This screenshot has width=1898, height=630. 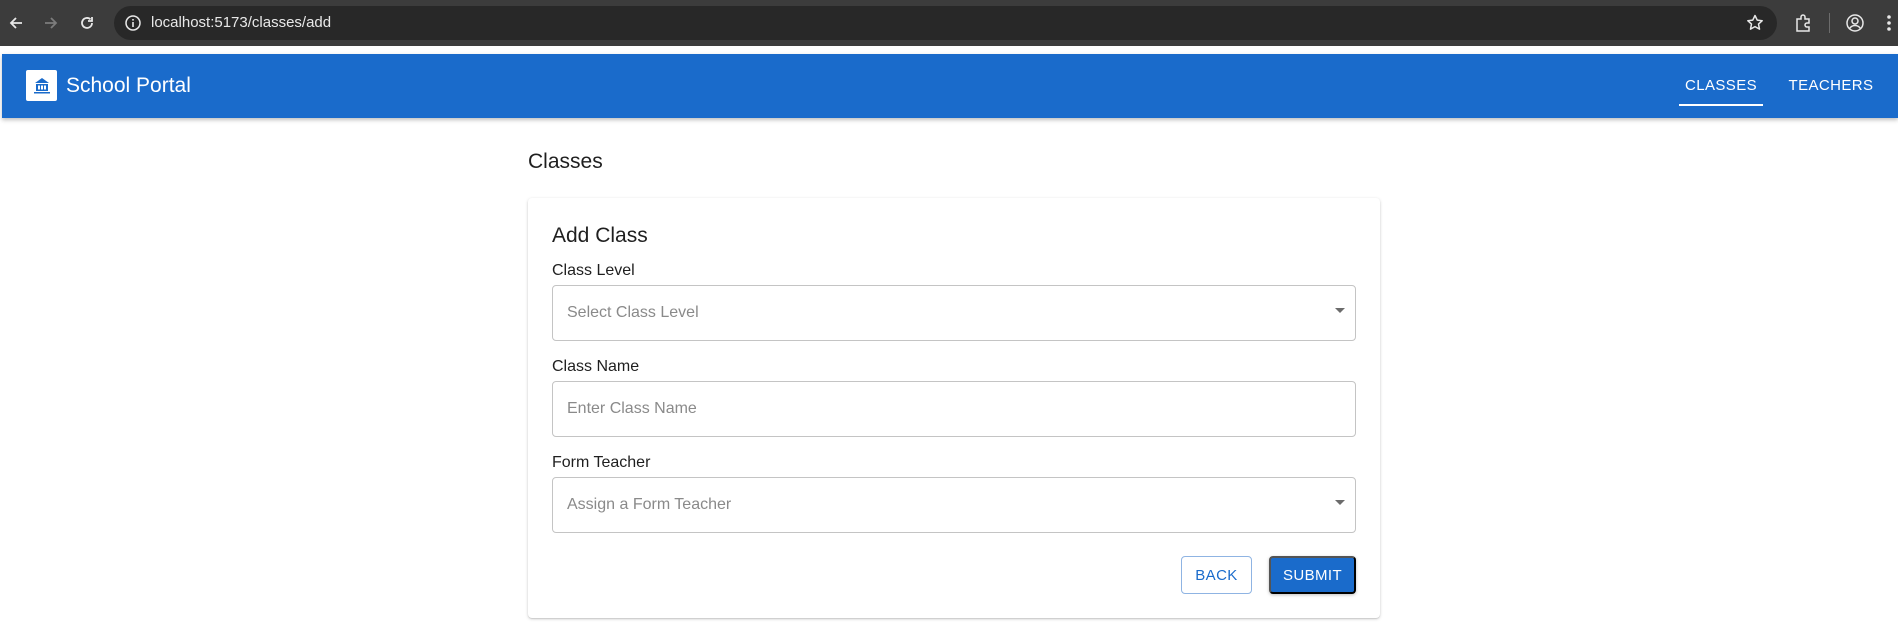 What do you see at coordinates (1755, 23) in the screenshot?
I see `bookmark-star-icon` at bounding box center [1755, 23].